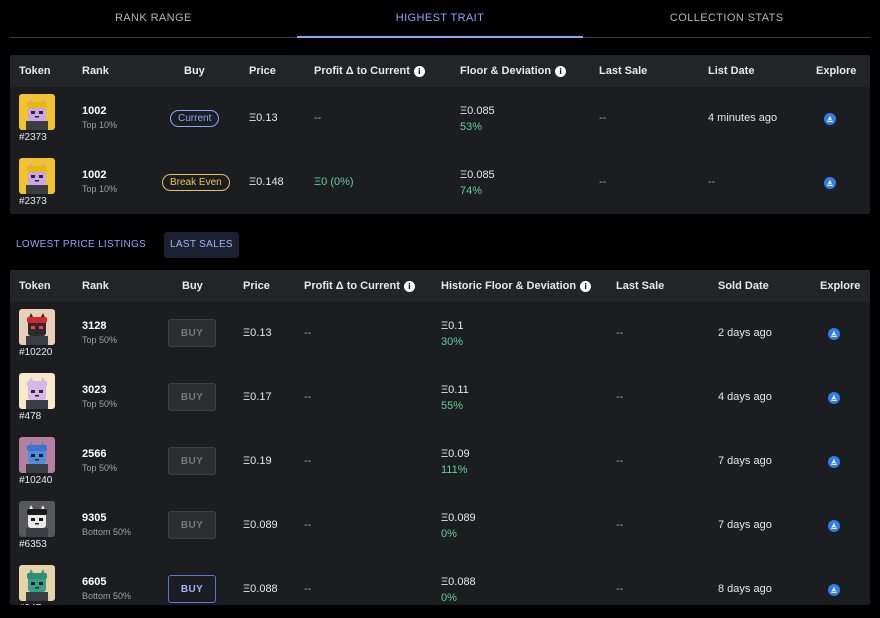 The image size is (880, 618). I want to click on token-id: #6353, so click(33, 544).